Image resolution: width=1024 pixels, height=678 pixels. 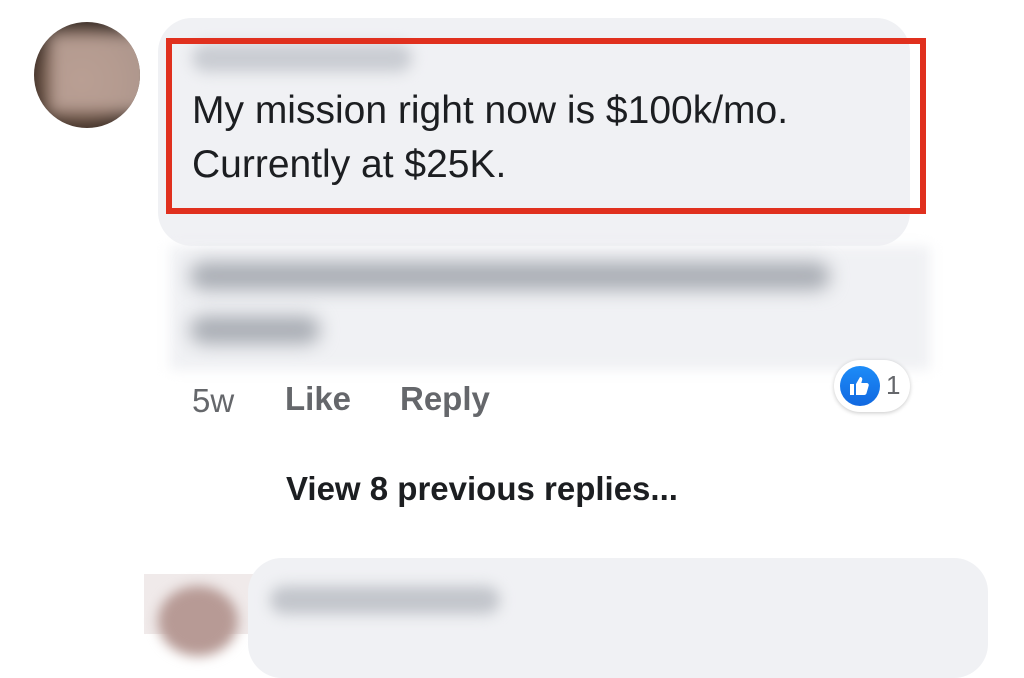 I want to click on redacted-next-commenter-name, so click(x=385, y=600).